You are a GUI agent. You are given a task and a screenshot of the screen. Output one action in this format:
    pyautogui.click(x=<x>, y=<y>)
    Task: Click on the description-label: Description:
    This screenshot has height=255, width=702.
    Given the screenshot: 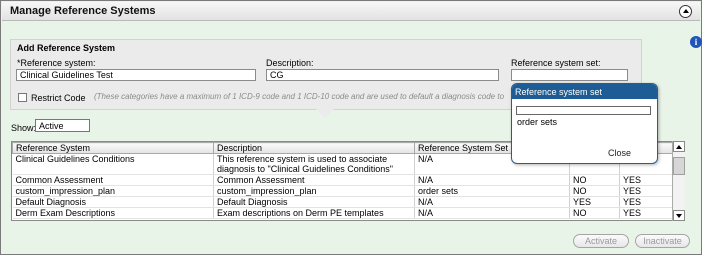 What is the action you would take?
    pyautogui.click(x=290, y=63)
    